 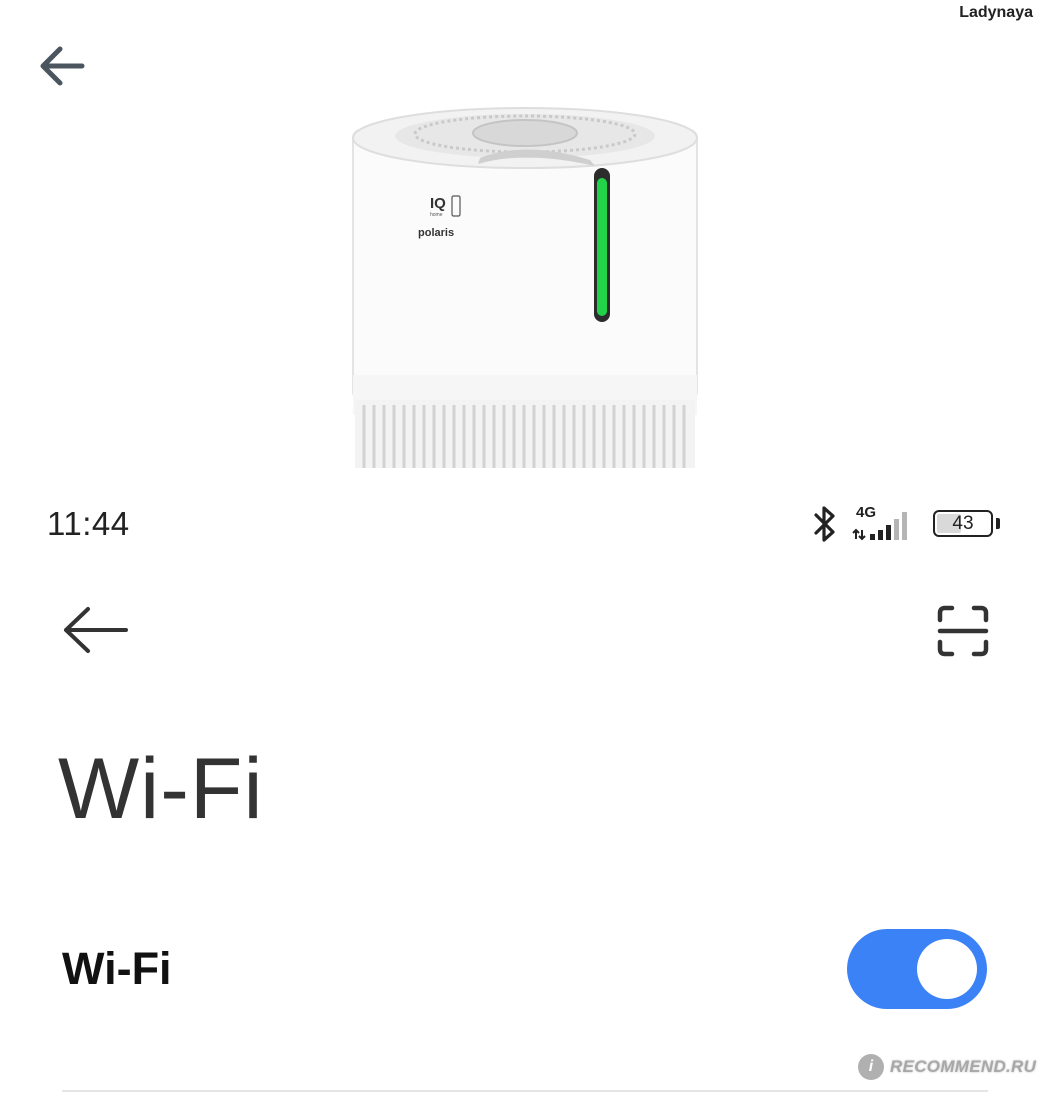 What do you see at coordinates (96, 630) in the screenshot?
I see `back-button` at bounding box center [96, 630].